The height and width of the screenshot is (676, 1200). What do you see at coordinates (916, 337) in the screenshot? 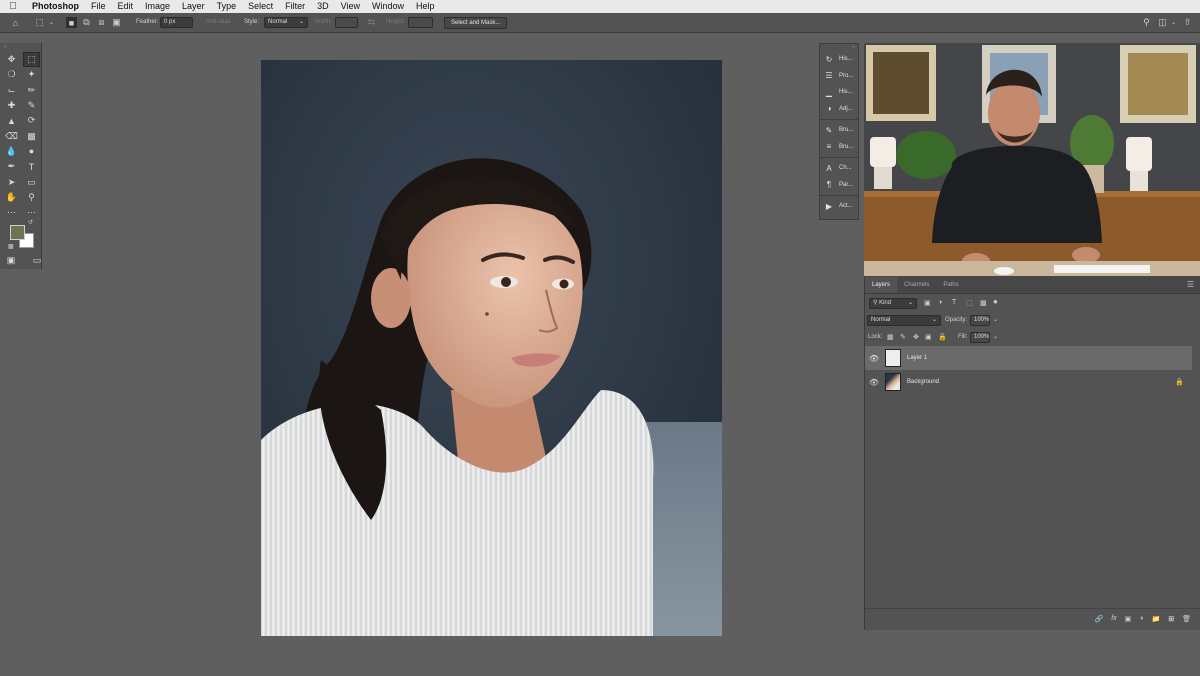
I see `lock-position-icon: ✥` at bounding box center [916, 337].